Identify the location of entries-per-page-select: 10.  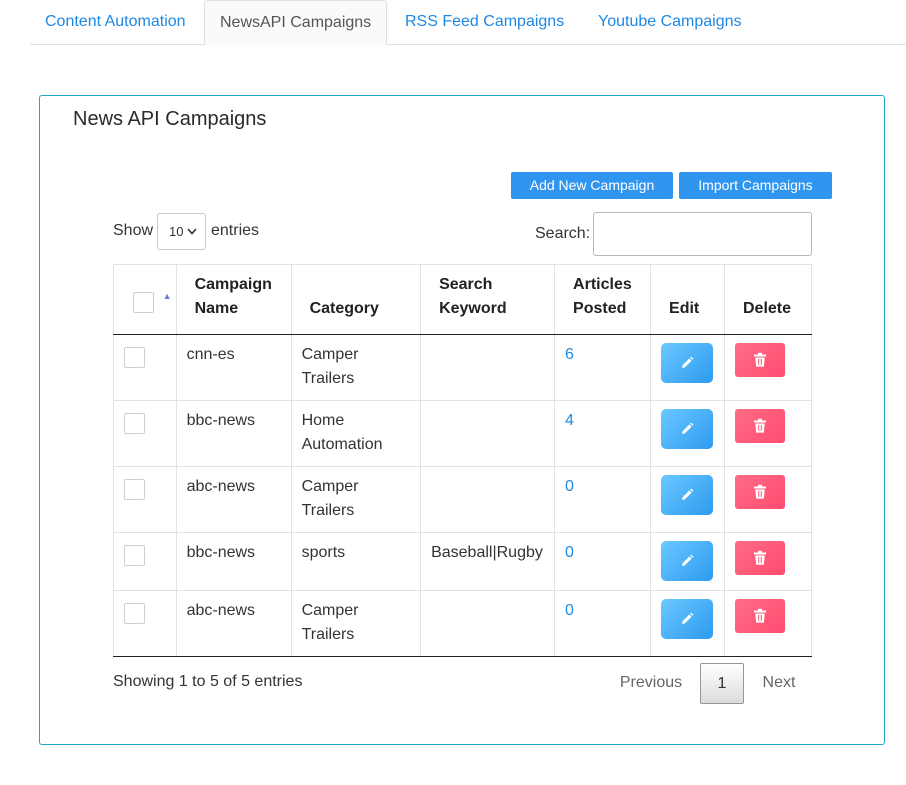
(181, 231).